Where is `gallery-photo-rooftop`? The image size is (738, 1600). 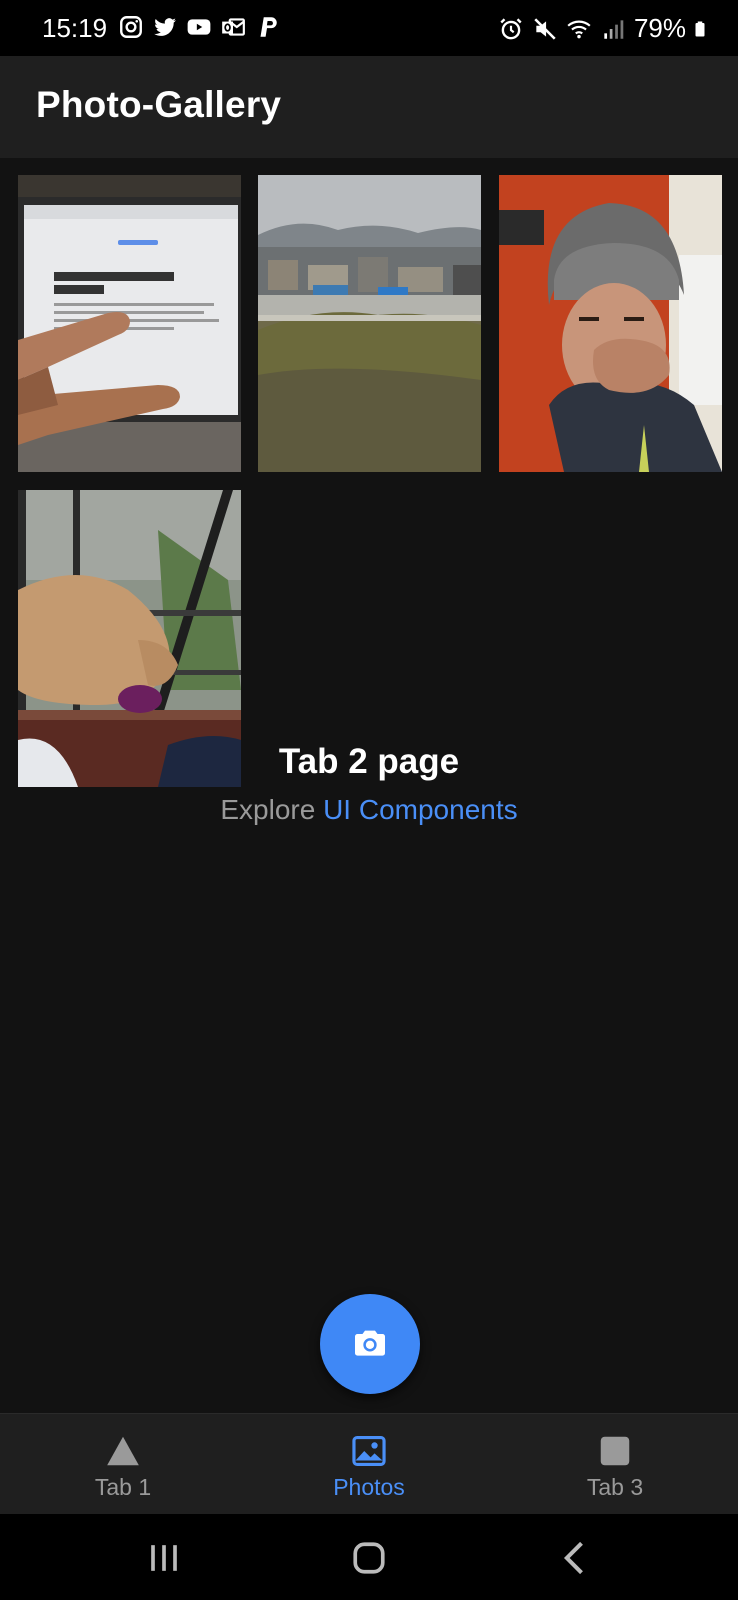 gallery-photo-rooftop is located at coordinates (369, 323).